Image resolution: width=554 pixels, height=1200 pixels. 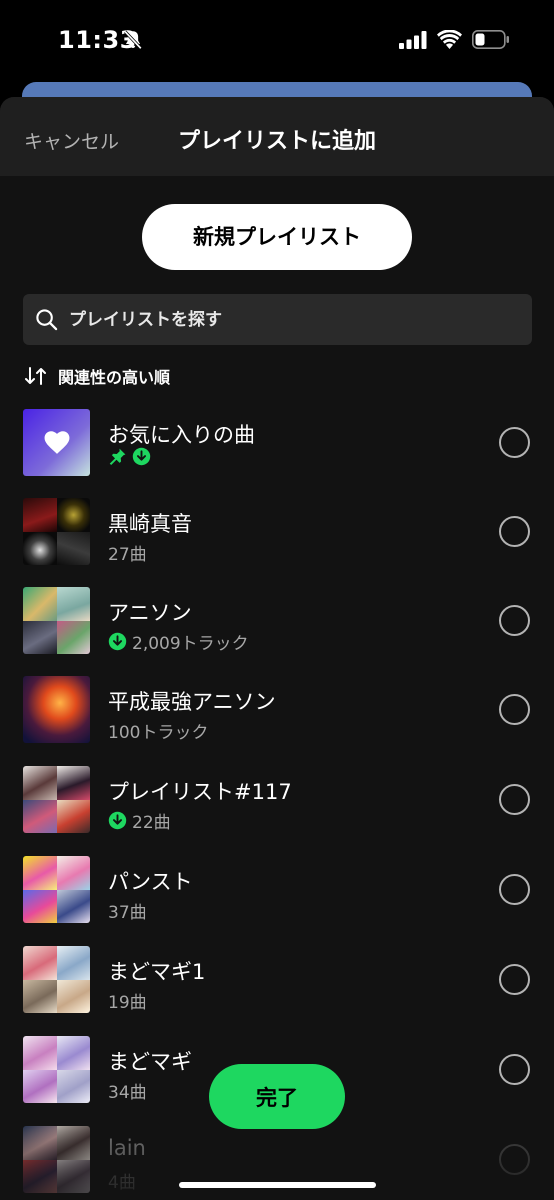 I want to click on search-box, so click(x=277, y=319).